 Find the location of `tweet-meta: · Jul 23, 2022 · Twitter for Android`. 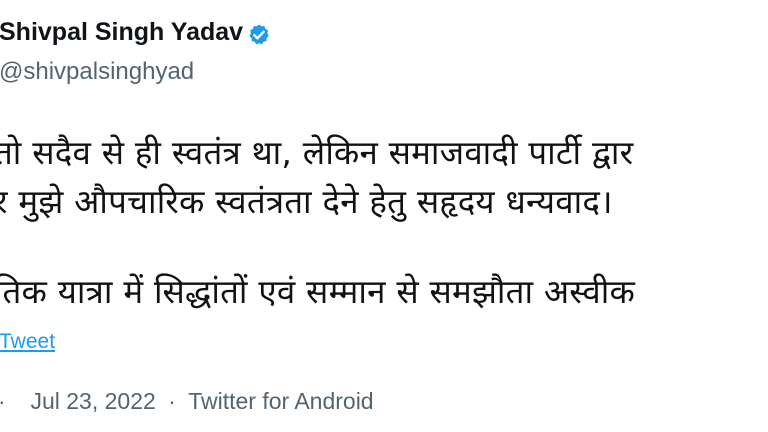

tweet-meta: · Jul 23, 2022 · Twitter for Android is located at coordinates (187, 401).